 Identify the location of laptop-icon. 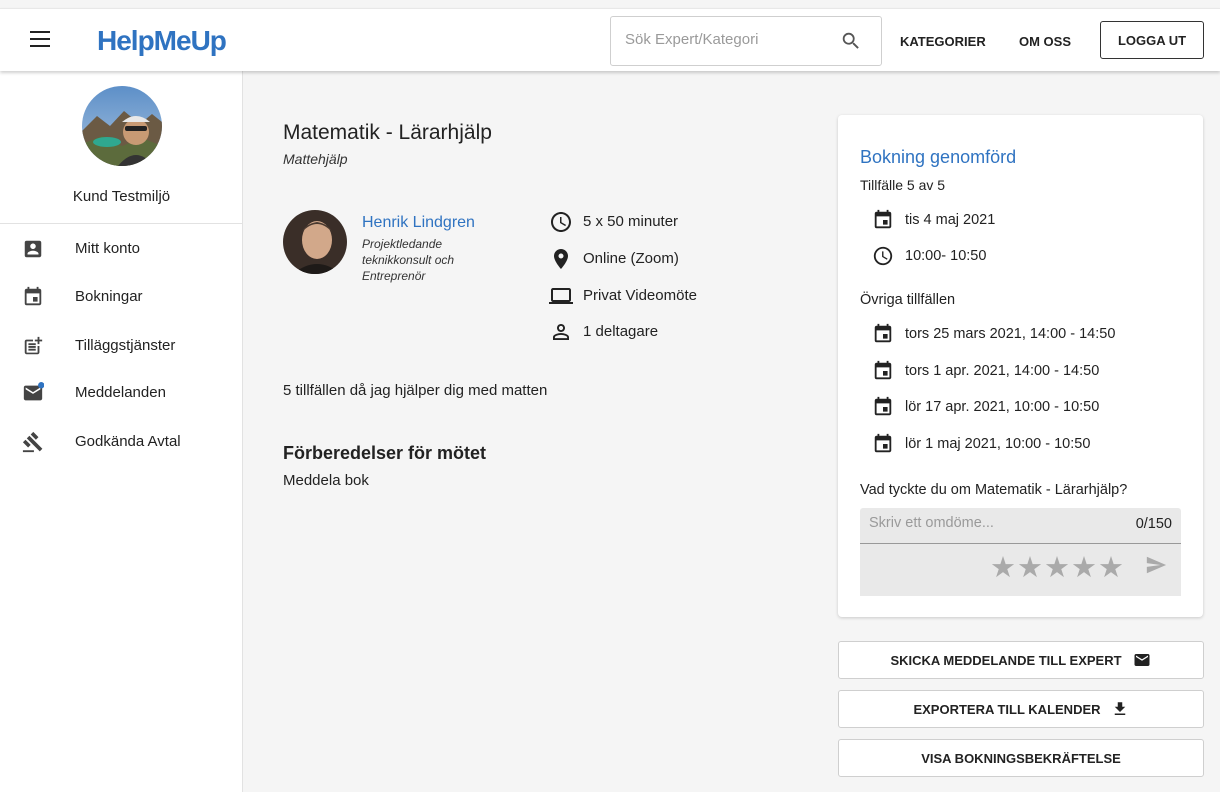
(561, 296).